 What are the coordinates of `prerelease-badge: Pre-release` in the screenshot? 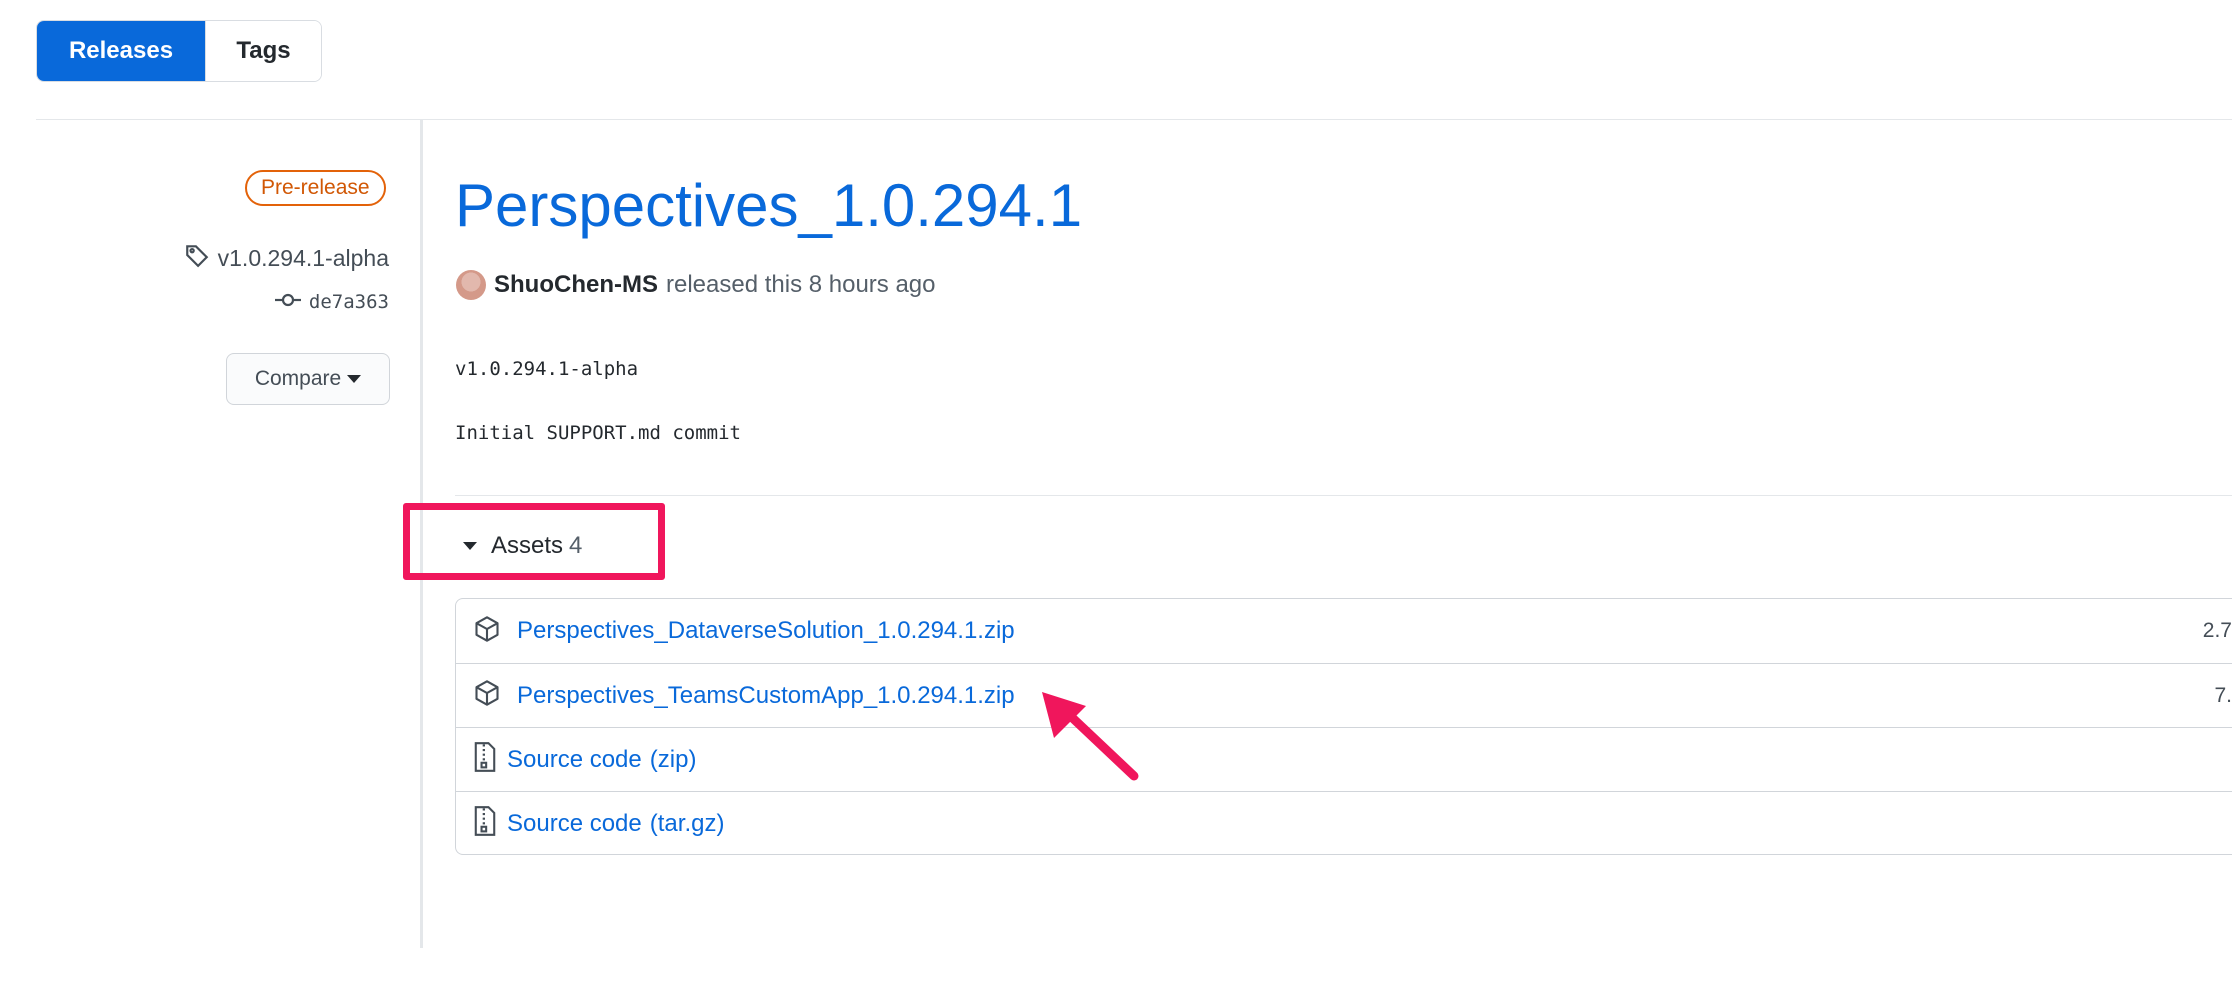 It's located at (315, 188).